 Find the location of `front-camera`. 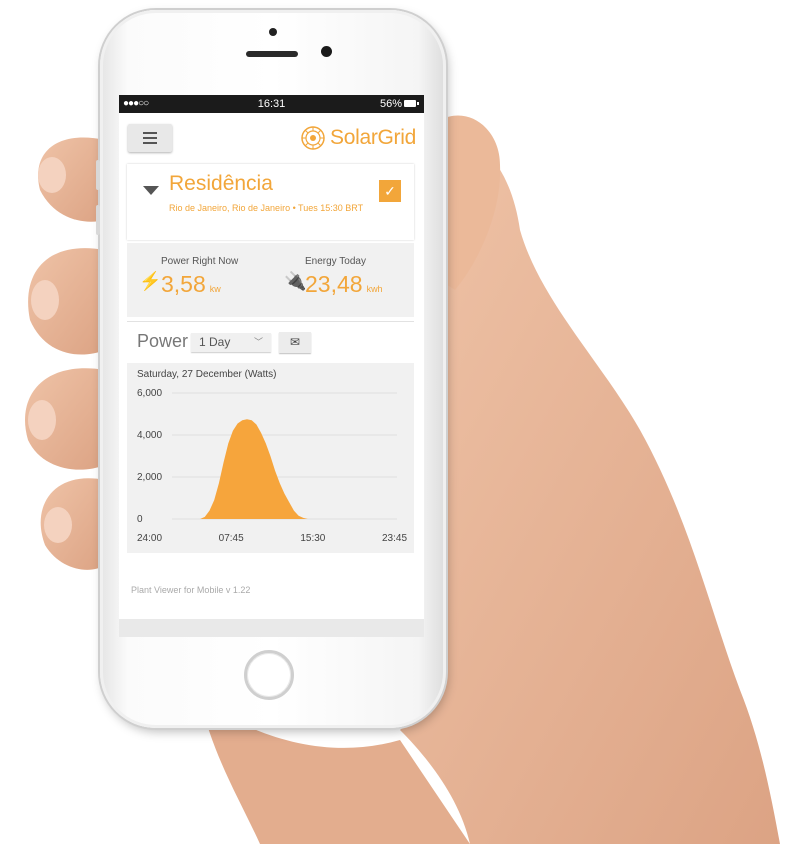

front-camera is located at coordinates (326, 51).